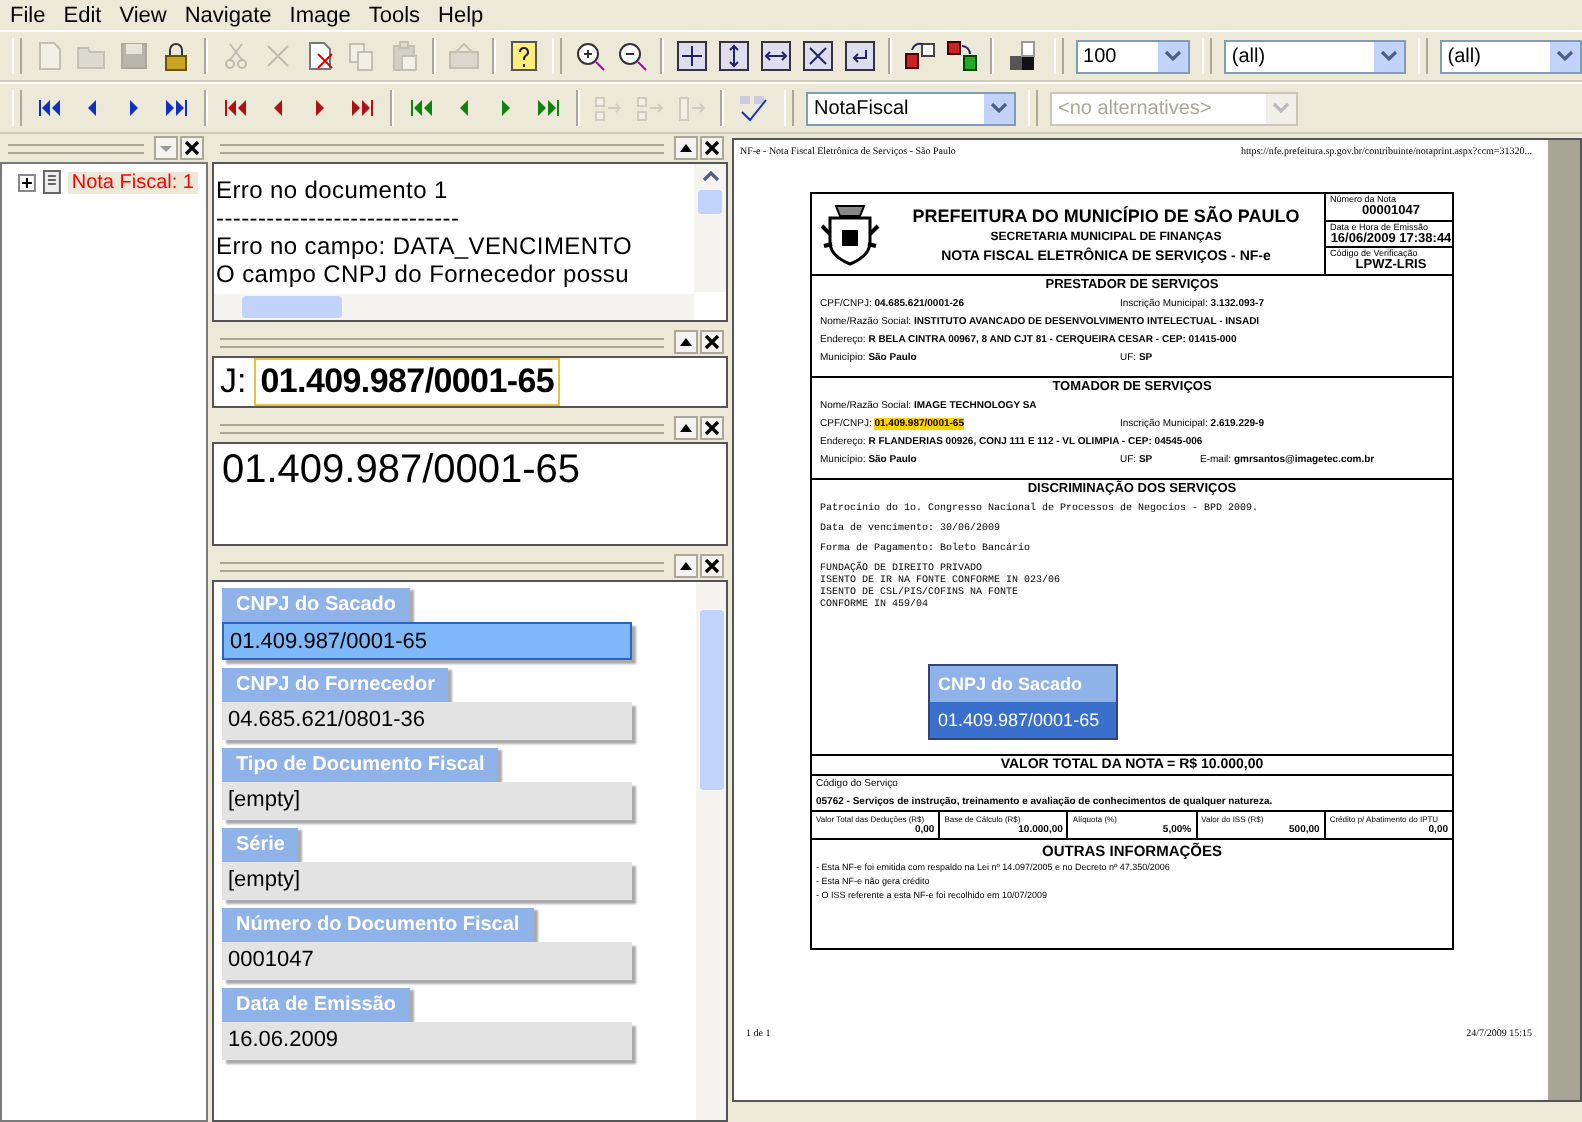  What do you see at coordinates (1022, 56) in the screenshot?
I see `split-view-icon` at bounding box center [1022, 56].